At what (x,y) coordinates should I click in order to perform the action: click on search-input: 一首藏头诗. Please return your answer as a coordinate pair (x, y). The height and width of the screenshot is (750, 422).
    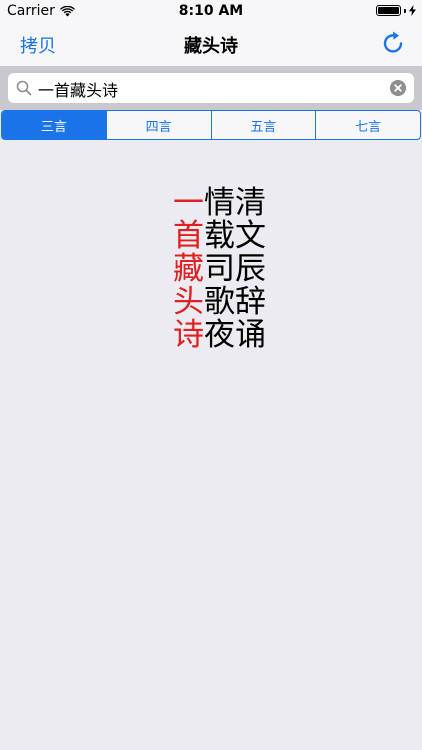
    Looking at the image, I should click on (211, 88).